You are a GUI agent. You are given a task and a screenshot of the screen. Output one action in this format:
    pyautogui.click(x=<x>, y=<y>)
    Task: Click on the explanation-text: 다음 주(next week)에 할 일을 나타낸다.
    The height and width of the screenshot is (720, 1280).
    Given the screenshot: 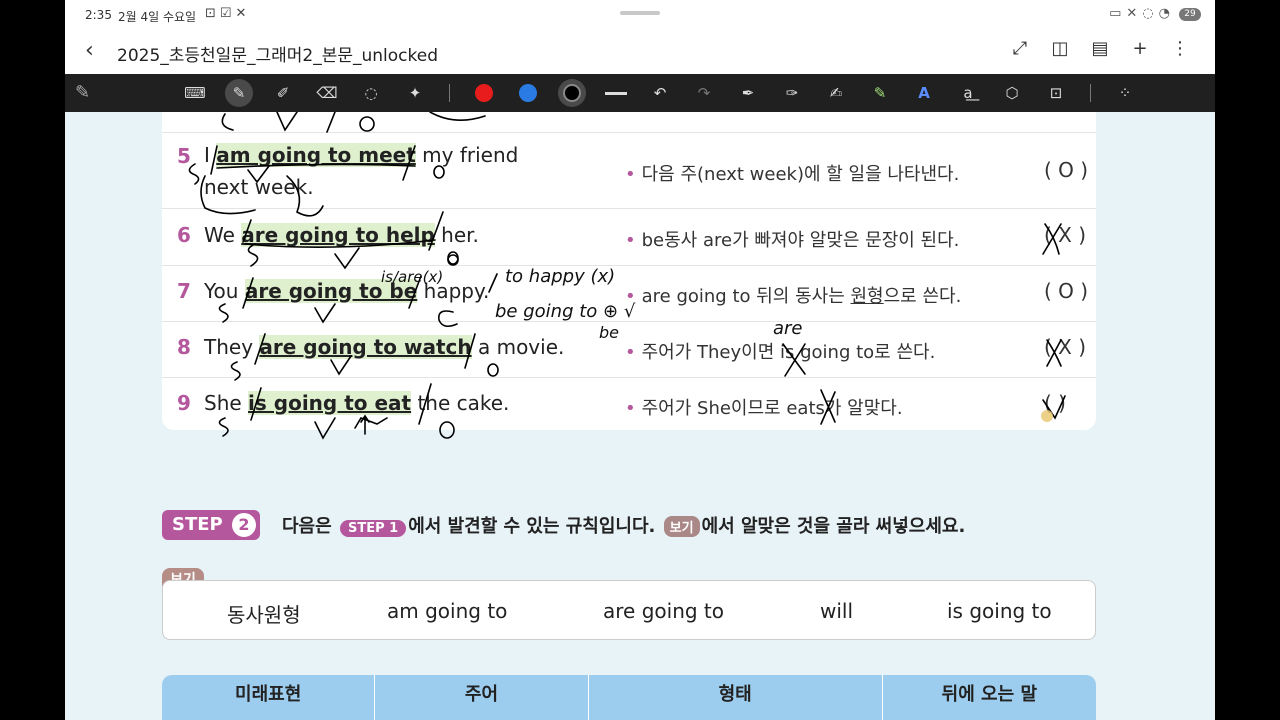 What is the action you would take?
    pyautogui.click(x=800, y=174)
    